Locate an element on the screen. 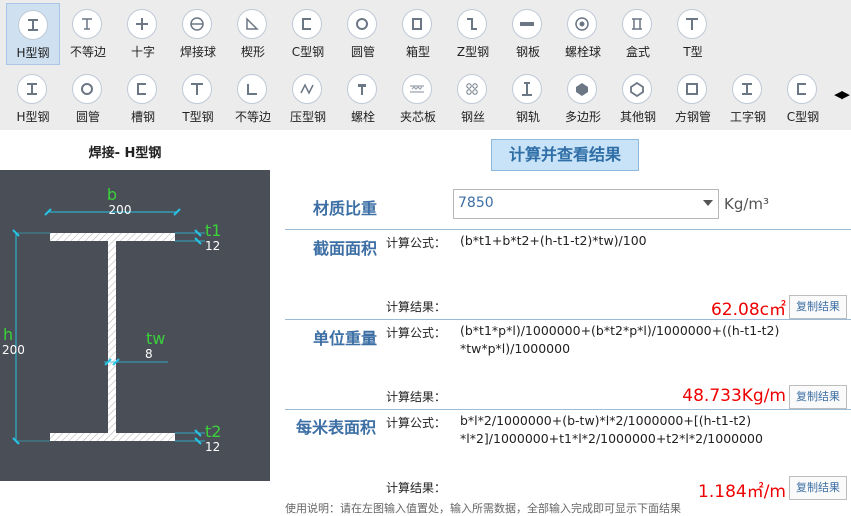 Image resolution: width=851 pixels, height=516 pixels. toolbar-item-label: C型钢 is located at coordinates (803, 117).